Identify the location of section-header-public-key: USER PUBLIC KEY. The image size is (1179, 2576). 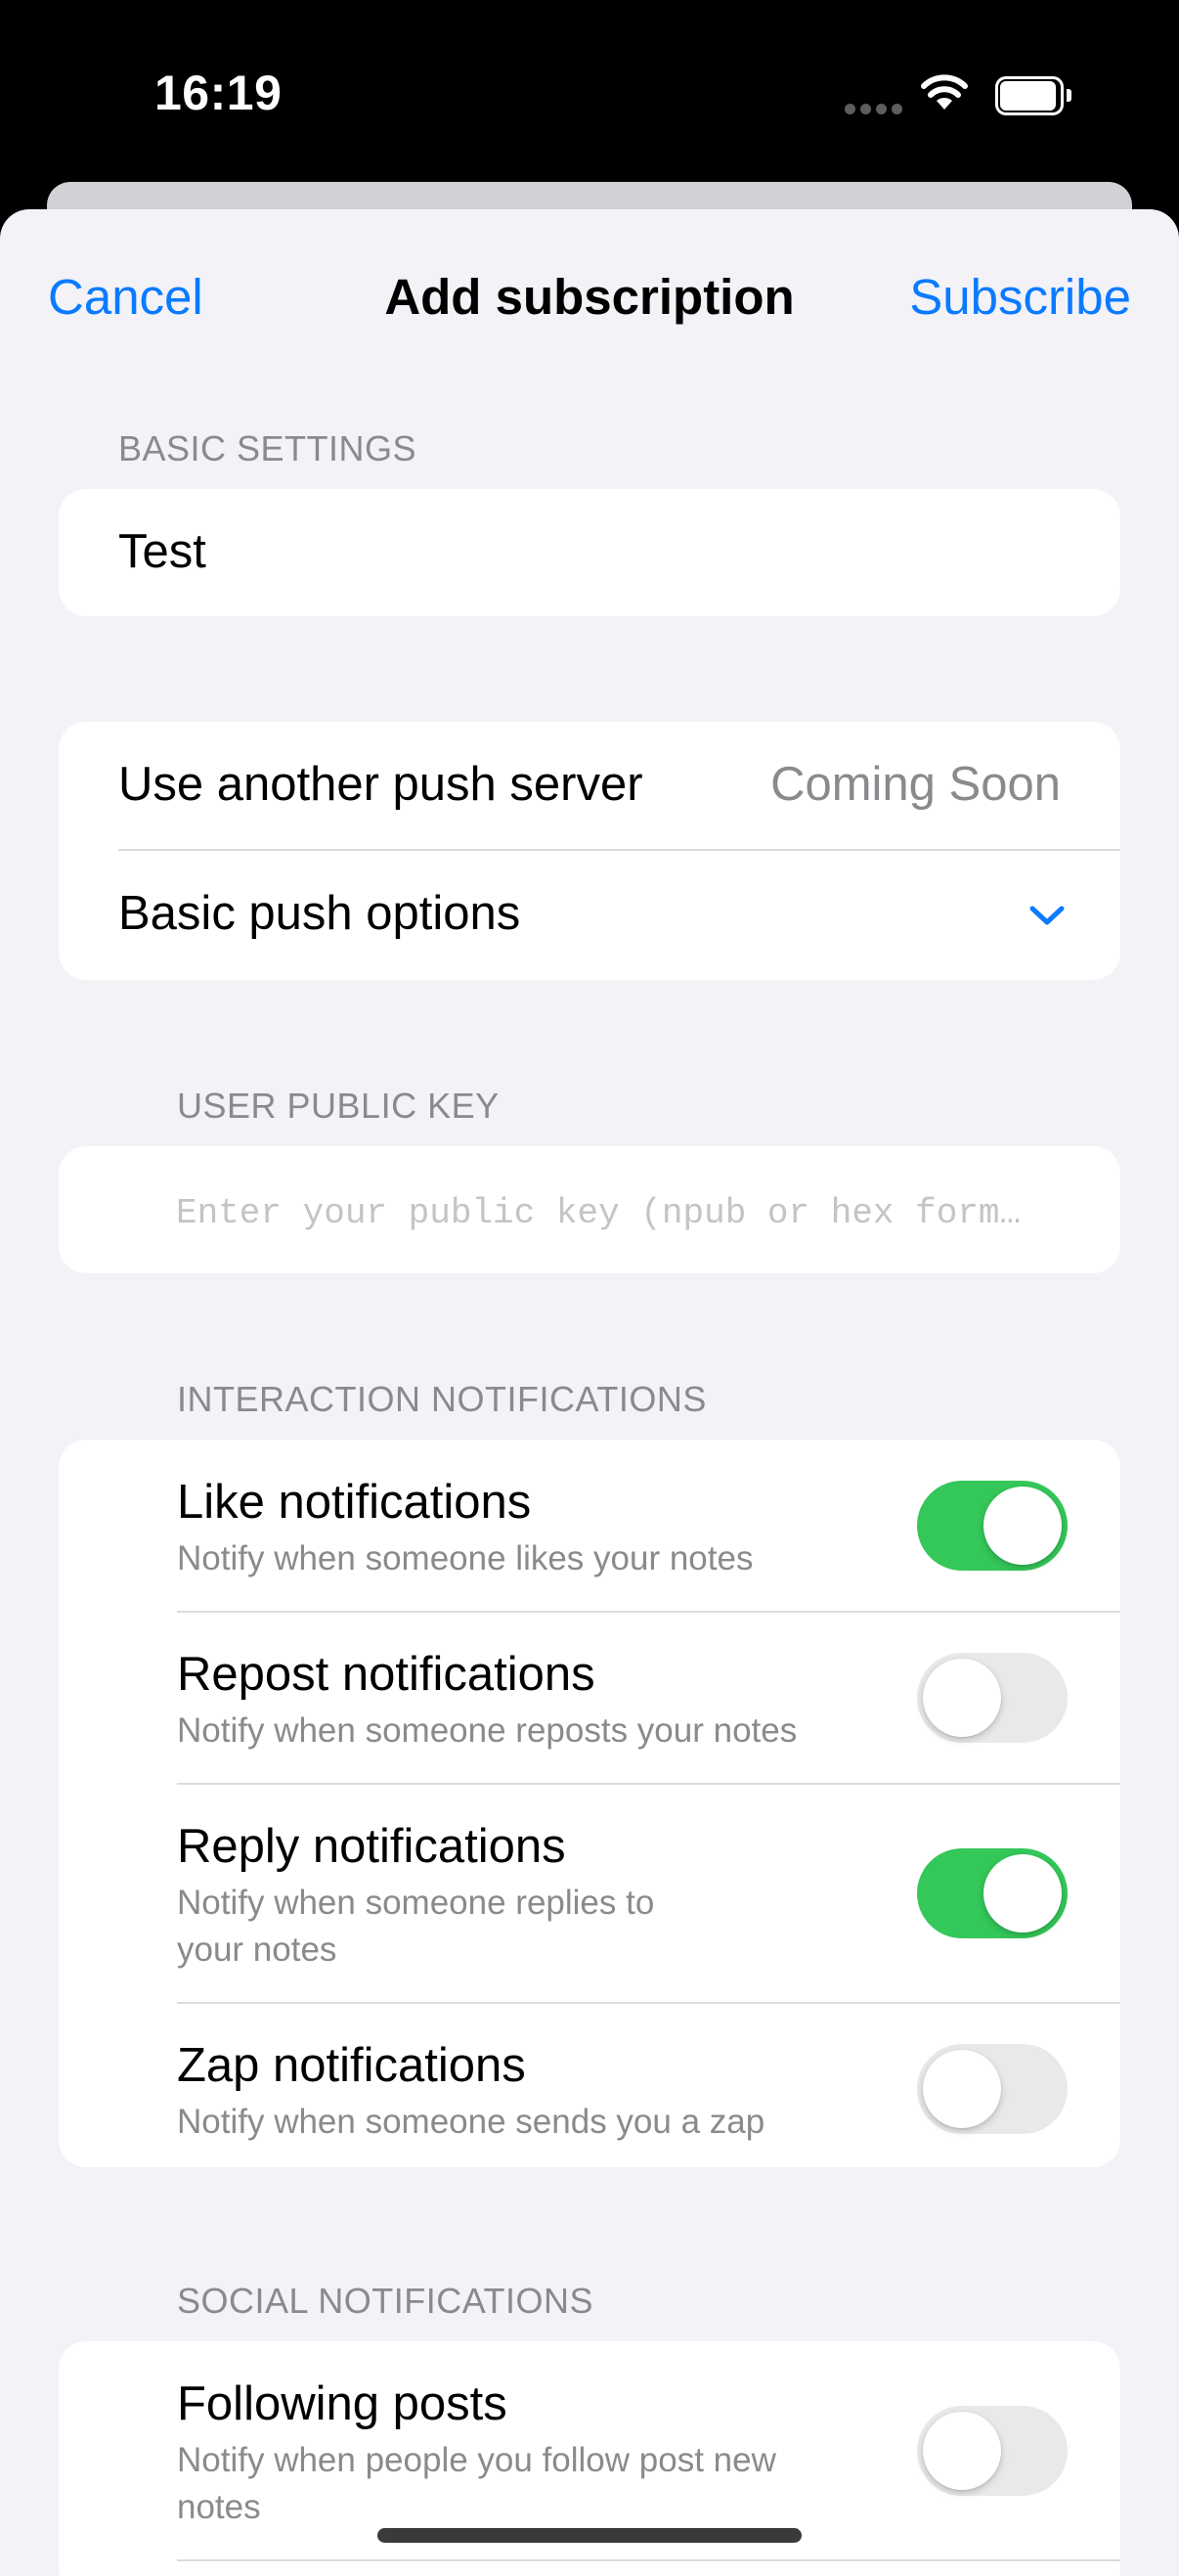
(338, 1106).